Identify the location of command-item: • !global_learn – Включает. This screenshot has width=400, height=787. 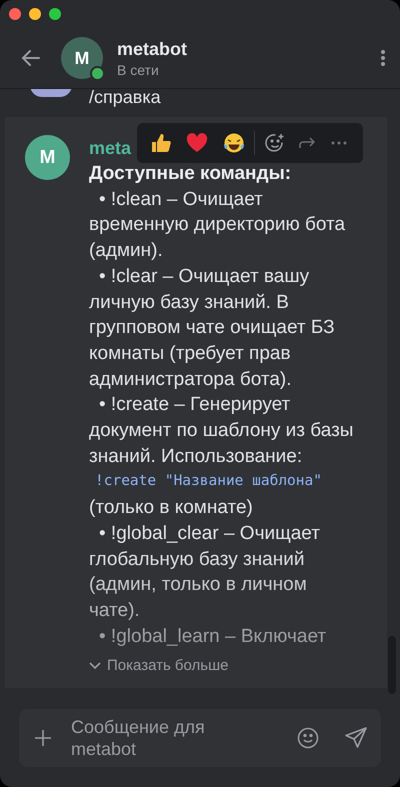
(213, 636).